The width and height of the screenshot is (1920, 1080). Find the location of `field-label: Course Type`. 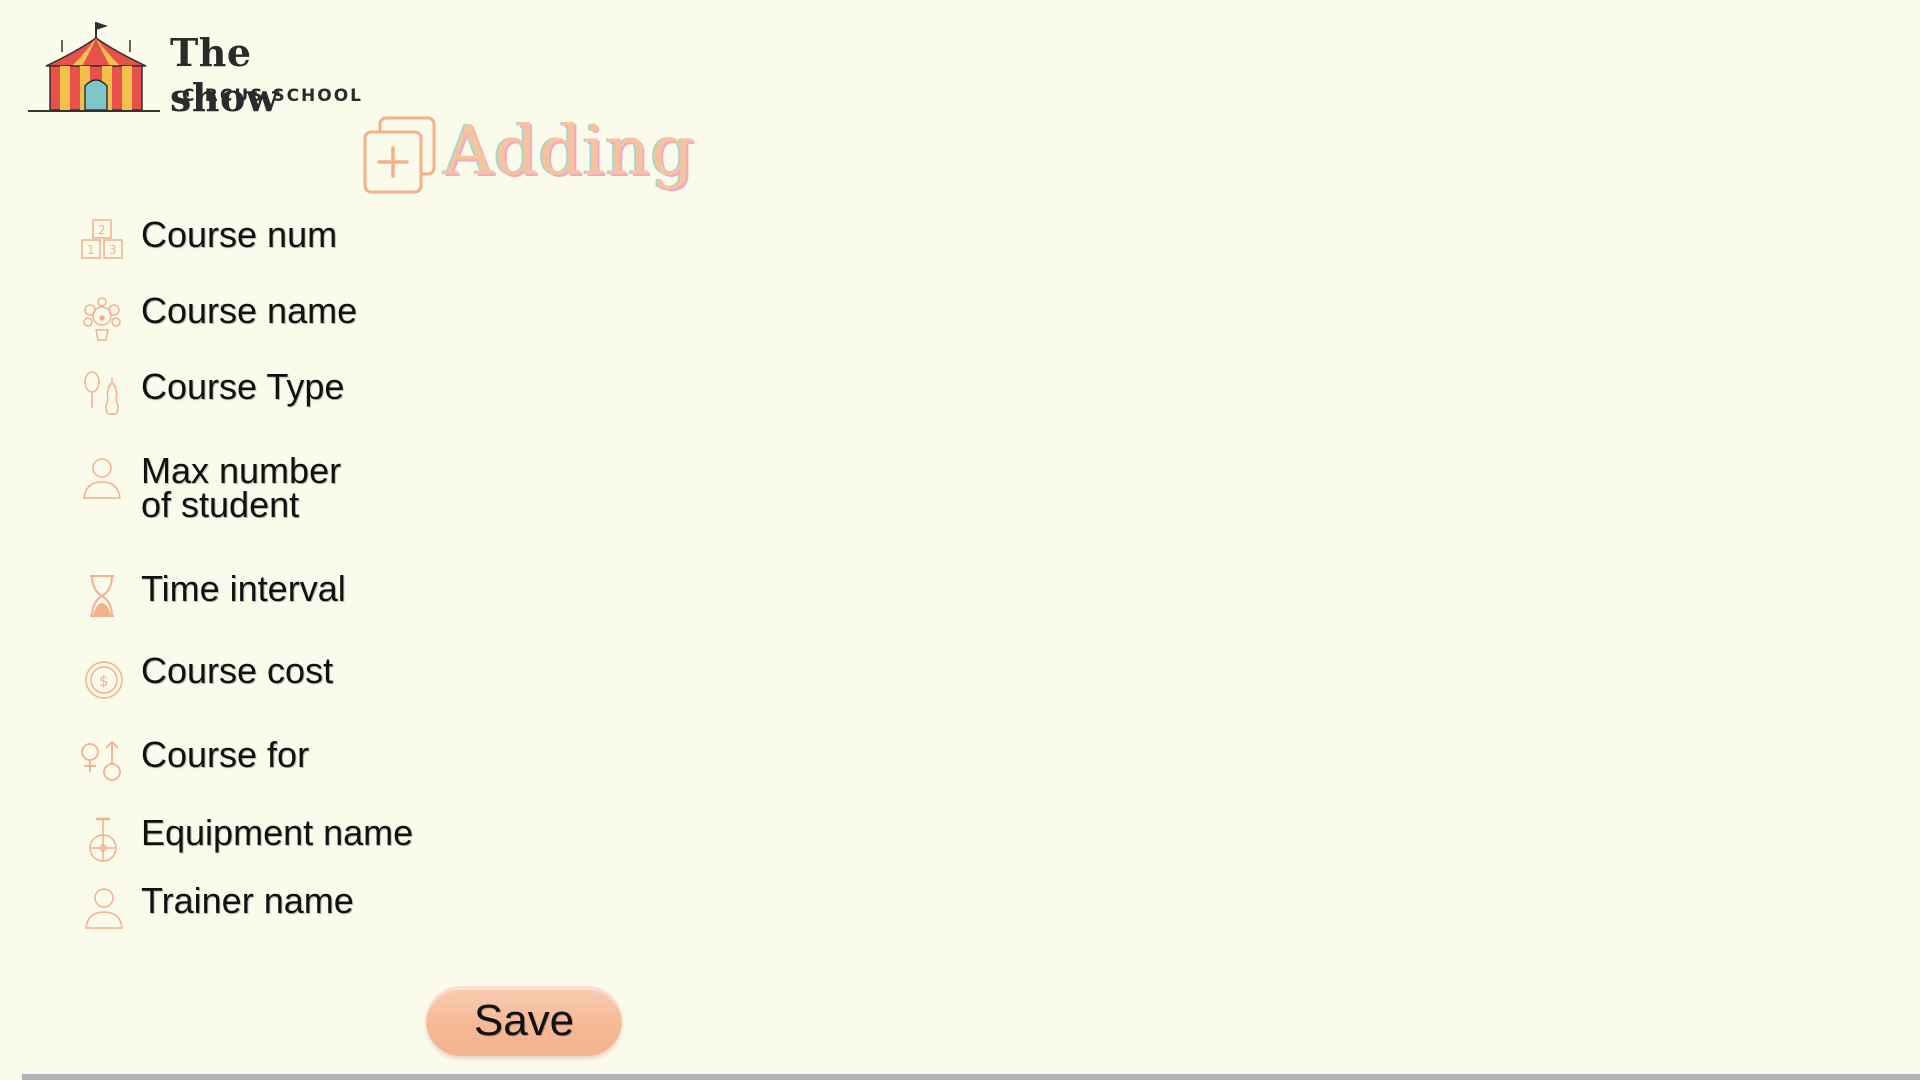

field-label: Course Type is located at coordinates (243, 386).